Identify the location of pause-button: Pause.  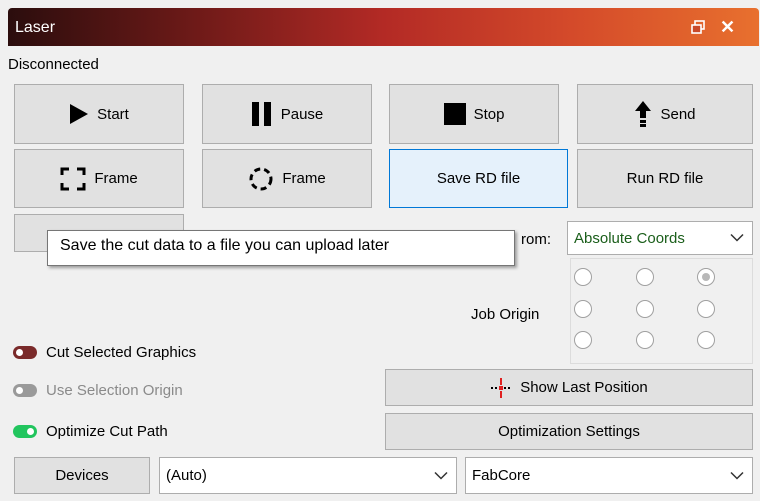
(287, 114).